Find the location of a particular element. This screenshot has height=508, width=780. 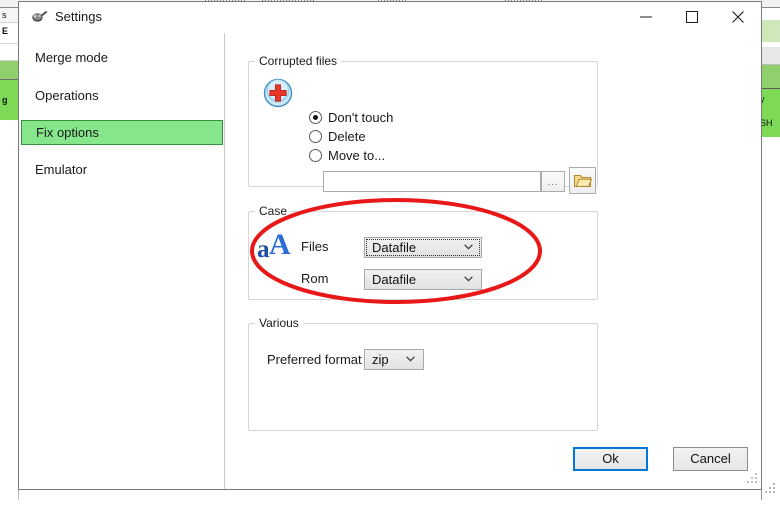

sidebar-item-merge-mode: Merge mode is located at coordinates (122, 57).